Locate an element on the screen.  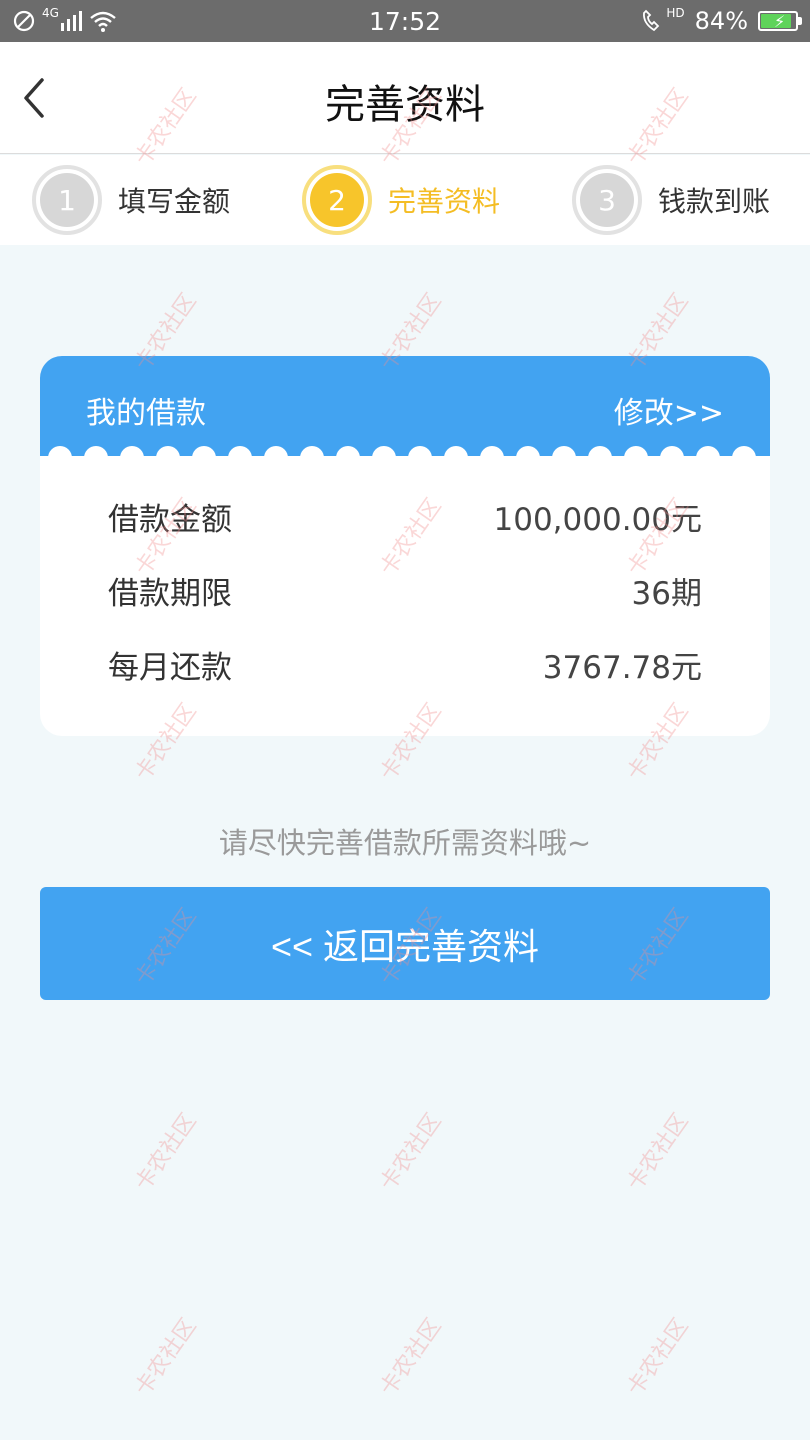
monthly-payment-row: 每月还款 3767.78元 is located at coordinates (405, 667).